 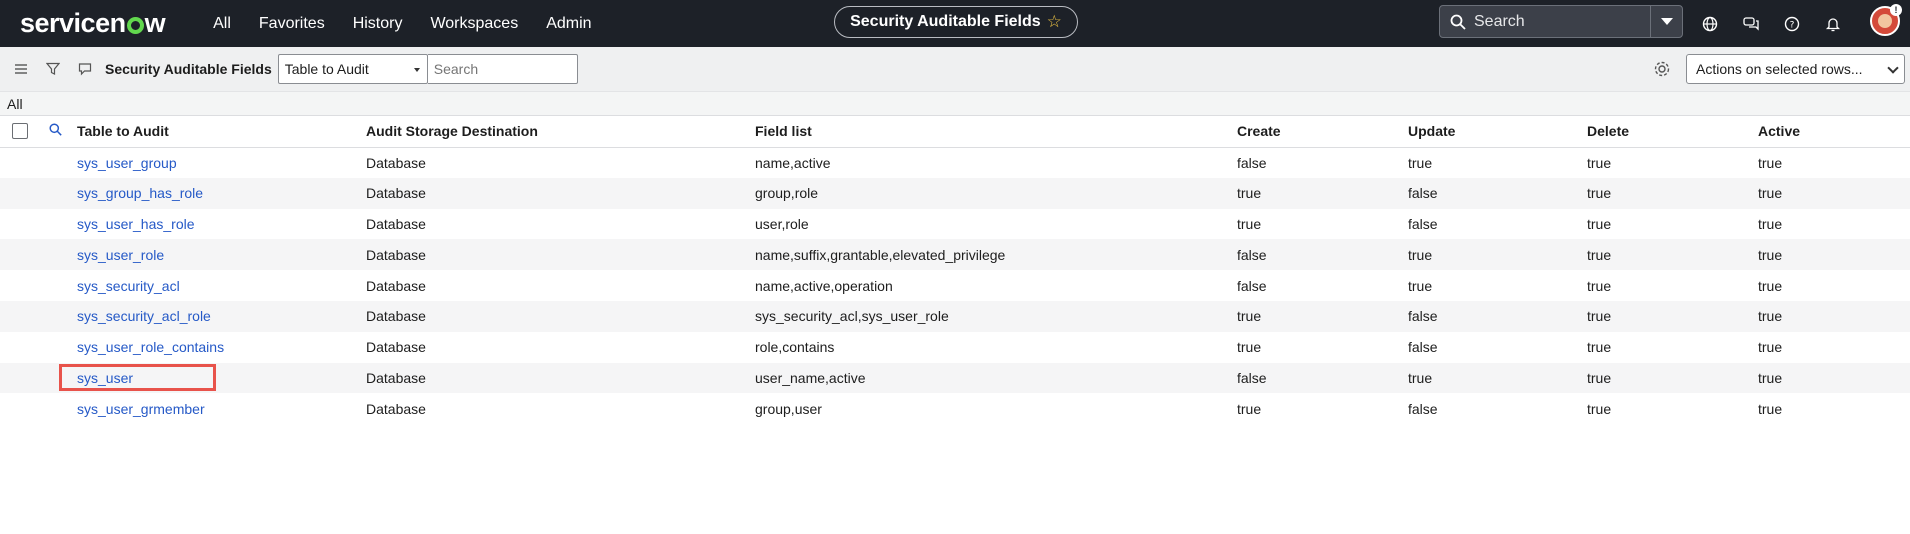 I want to click on breadcrumb-all: All, so click(x=15, y=104).